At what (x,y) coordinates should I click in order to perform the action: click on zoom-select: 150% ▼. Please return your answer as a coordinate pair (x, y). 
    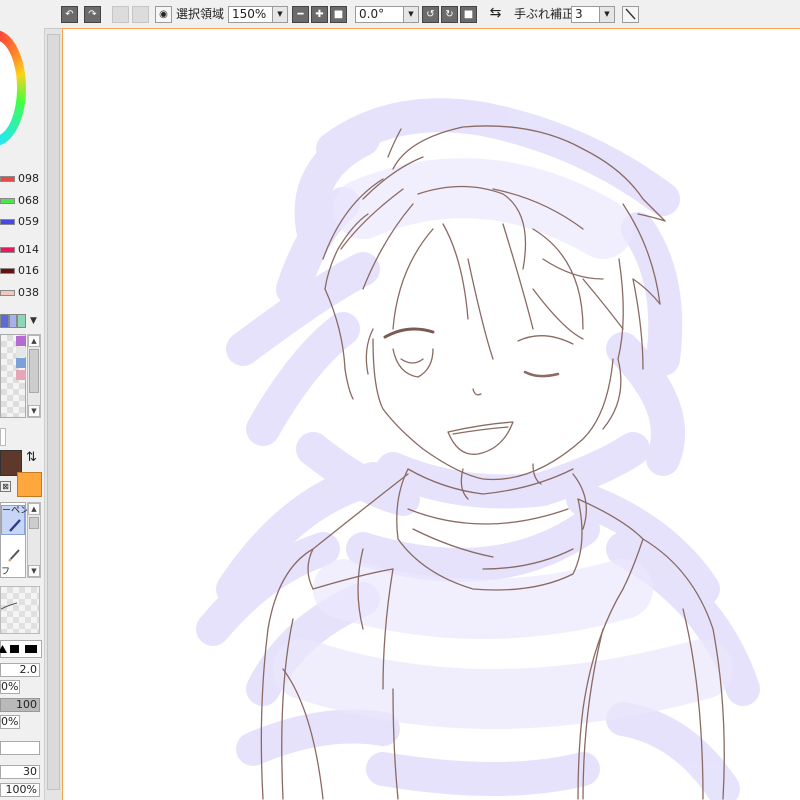
    Looking at the image, I should click on (258, 14).